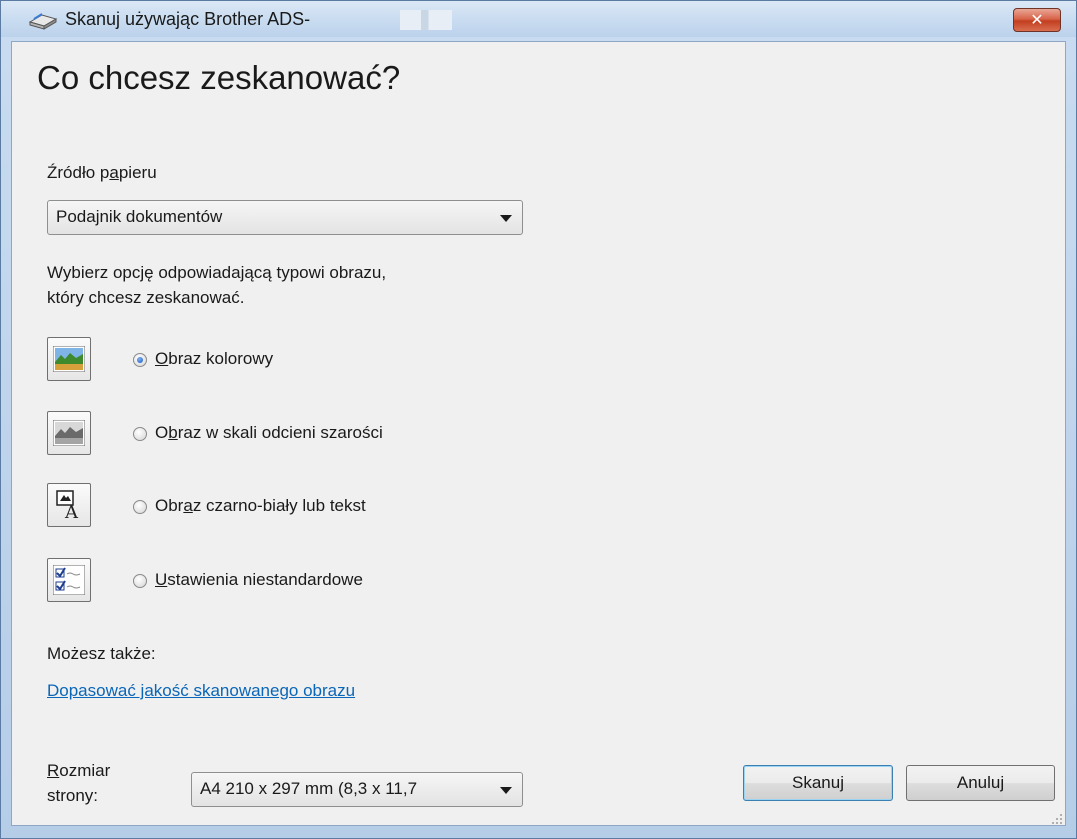  I want to click on color-picture-button, so click(69, 359).